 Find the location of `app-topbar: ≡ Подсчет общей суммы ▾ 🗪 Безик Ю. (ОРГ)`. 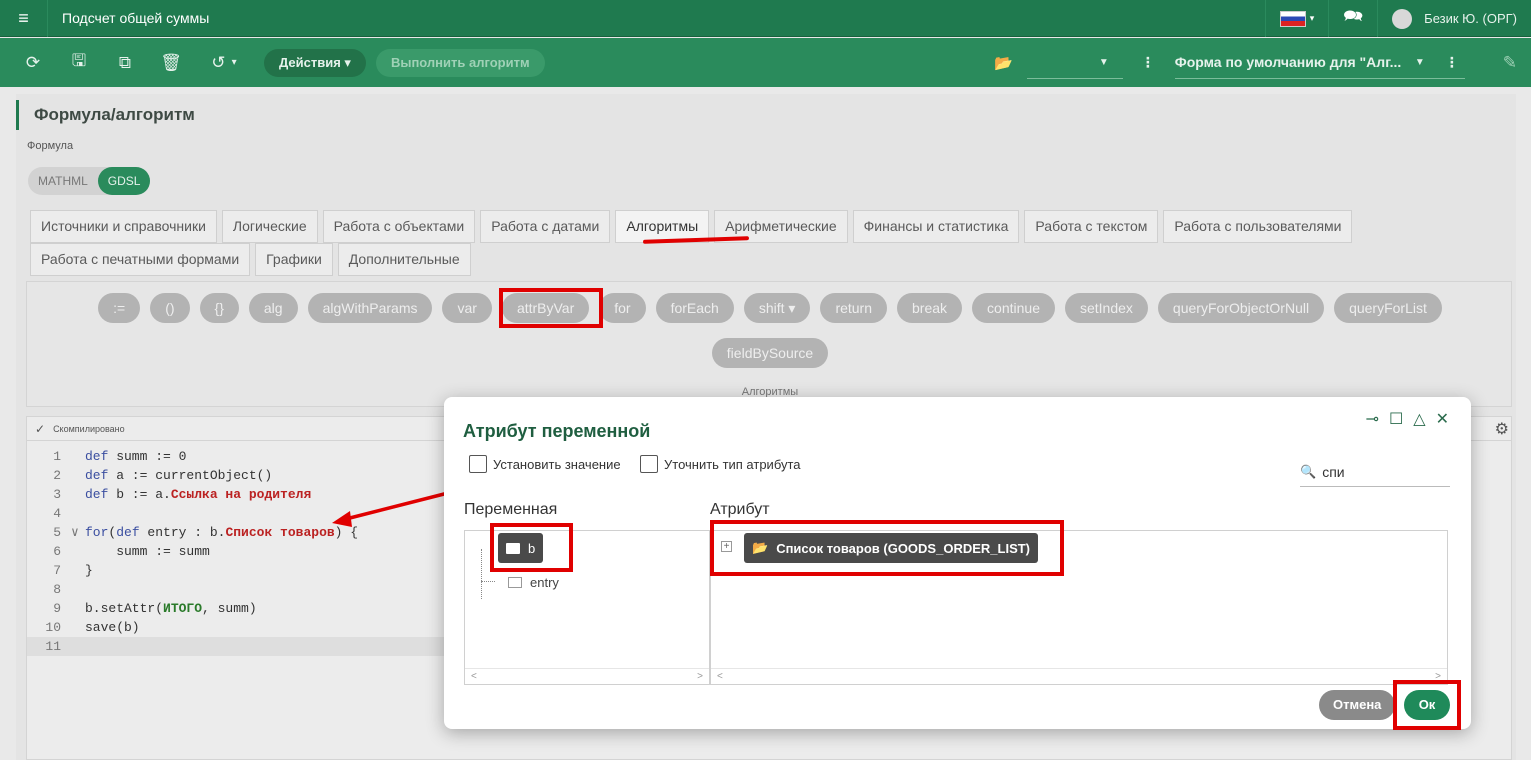

app-topbar: ≡ Подсчет общей суммы ▾ 🗪 Безик Ю. (ОРГ) is located at coordinates (765, 18).